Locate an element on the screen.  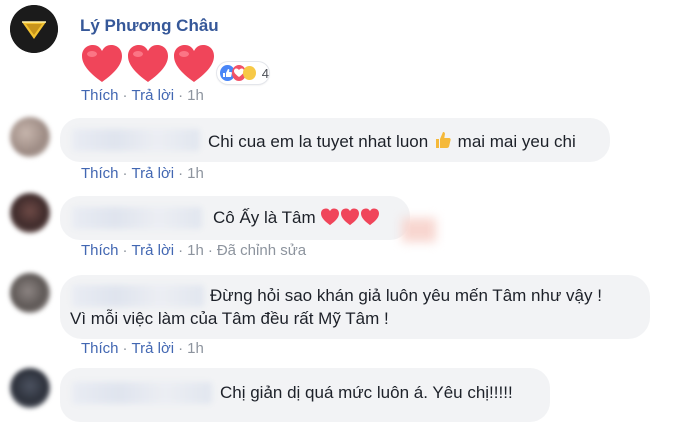
author-avatar is located at coordinates (34, 29).